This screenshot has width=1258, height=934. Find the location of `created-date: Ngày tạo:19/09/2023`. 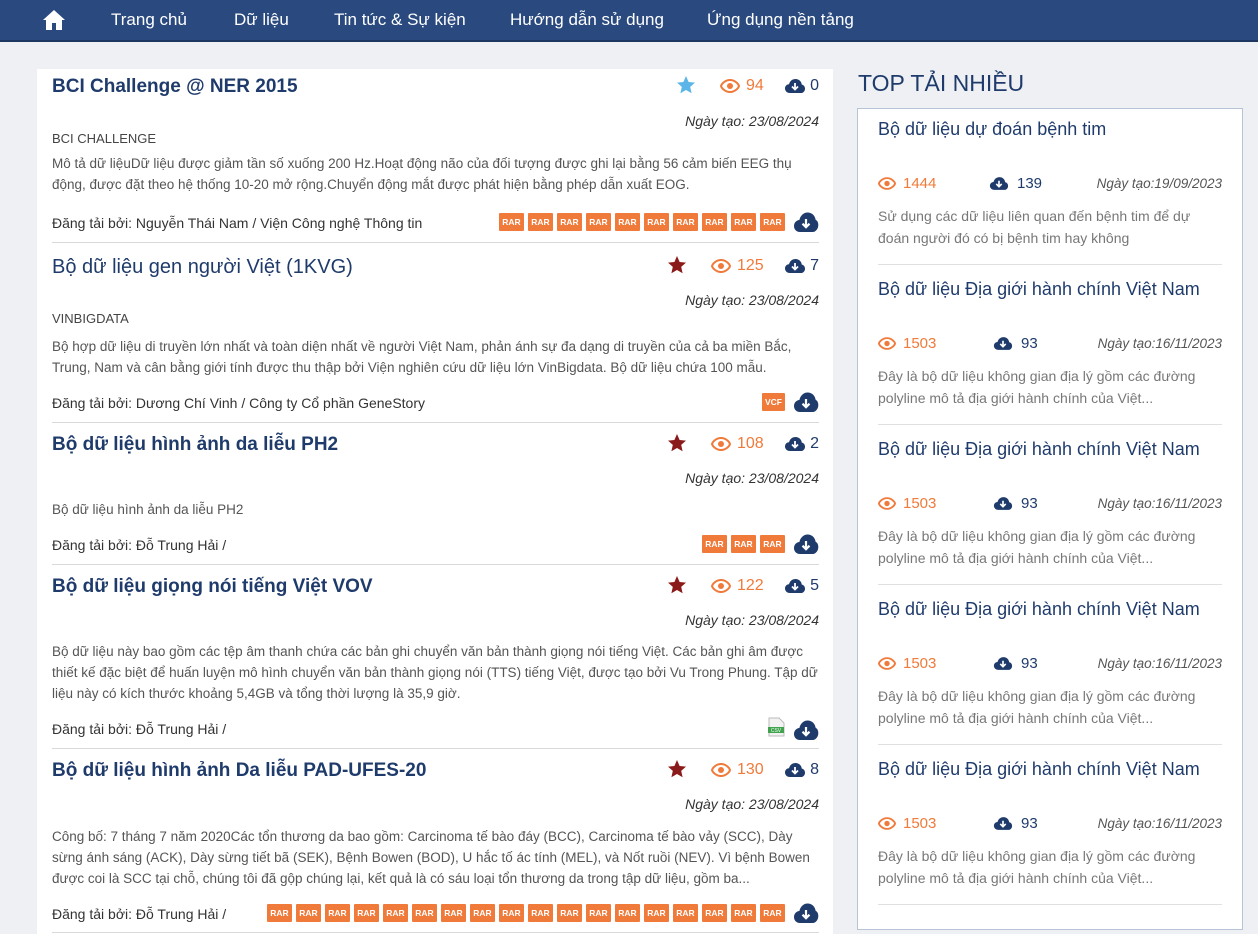

created-date: Ngày tạo:19/09/2023 is located at coordinates (1159, 183).